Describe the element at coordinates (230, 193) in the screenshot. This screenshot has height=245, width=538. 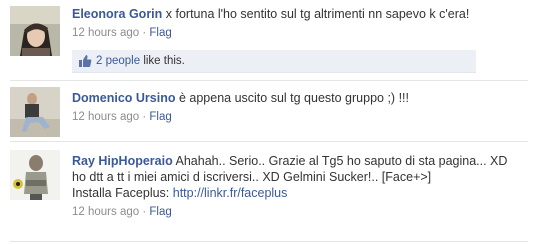
I see `faceplus-link: http://linkr.fr/faceplus` at that location.